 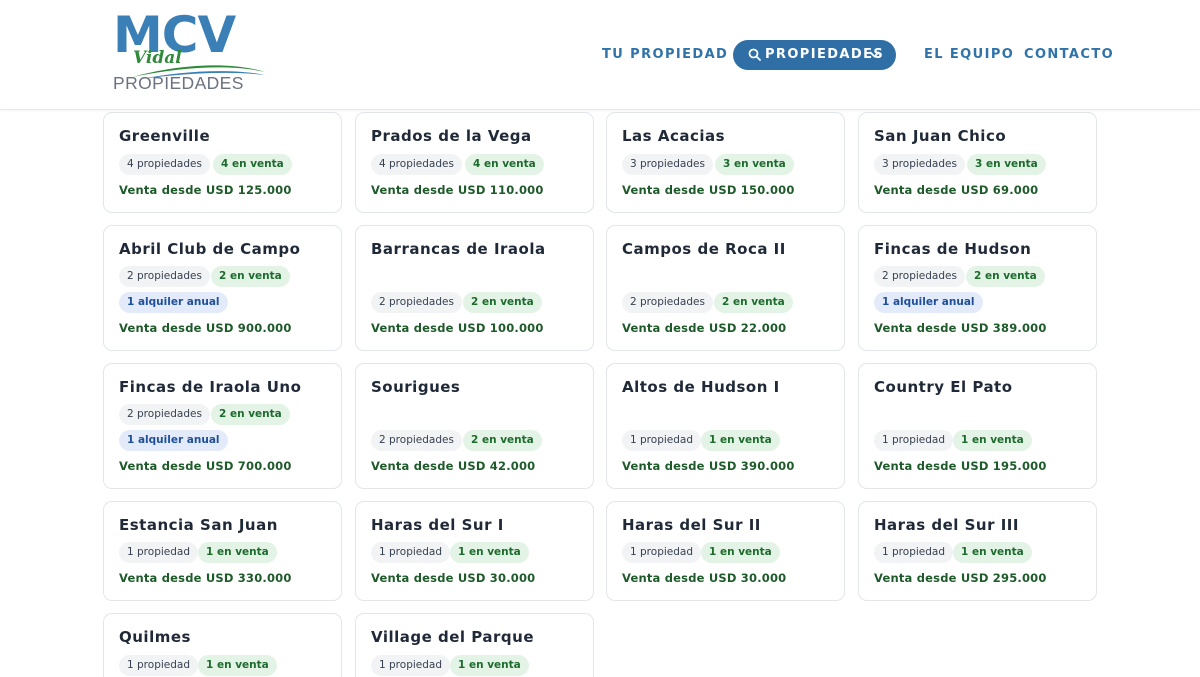 I want to click on nav-tu-propiedad: TU PROPIEDAD, so click(x=665, y=55).